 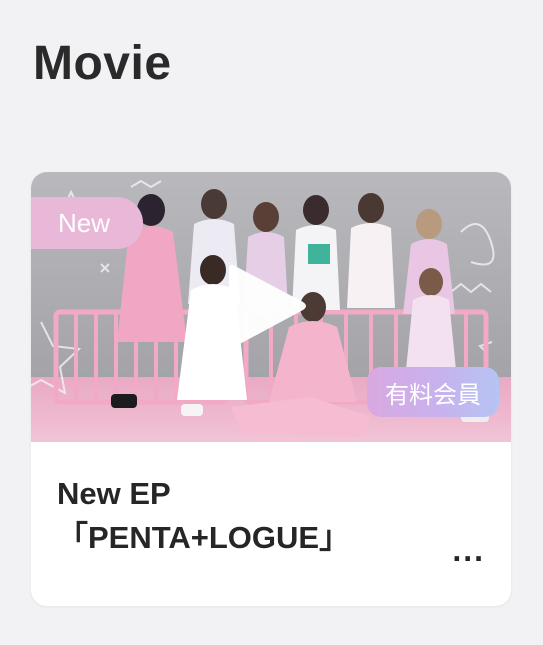 I want to click on section-title: Movie, so click(x=102, y=63).